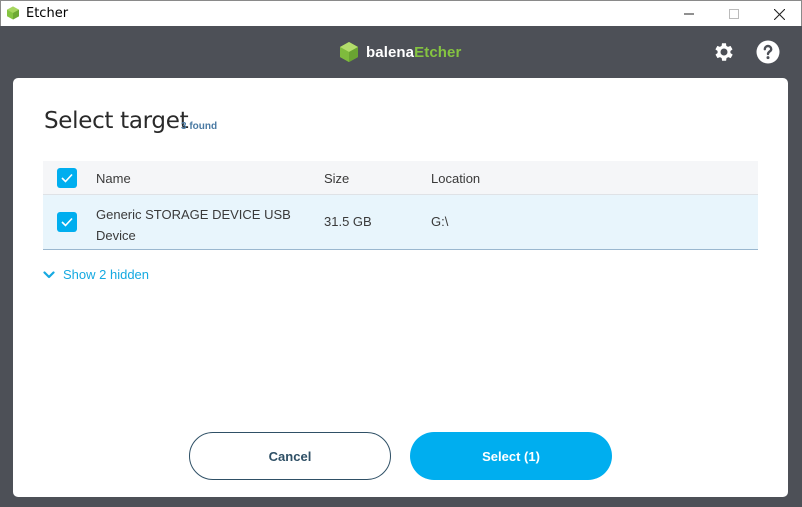 The image size is (802, 507). What do you see at coordinates (336, 178) in the screenshot?
I see `column-header-size: Size` at bounding box center [336, 178].